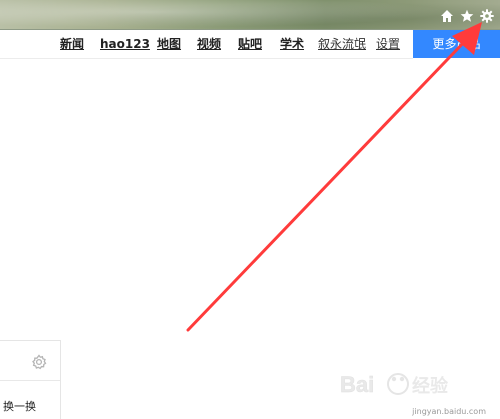 This screenshot has height=419, width=500. What do you see at coordinates (357, 384) in the screenshot?
I see `svg-text: Bai` at bounding box center [357, 384].